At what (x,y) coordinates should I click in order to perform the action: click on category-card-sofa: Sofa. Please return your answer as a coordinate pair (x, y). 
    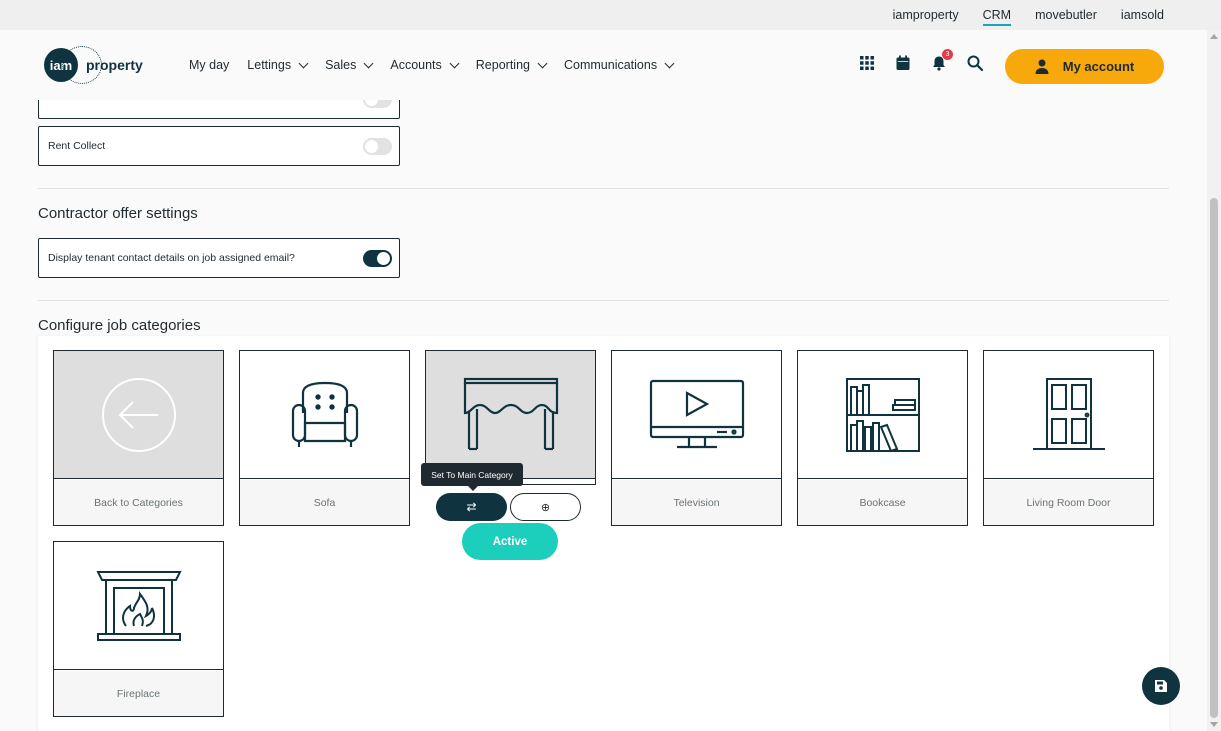
    Looking at the image, I should click on (324, 438).